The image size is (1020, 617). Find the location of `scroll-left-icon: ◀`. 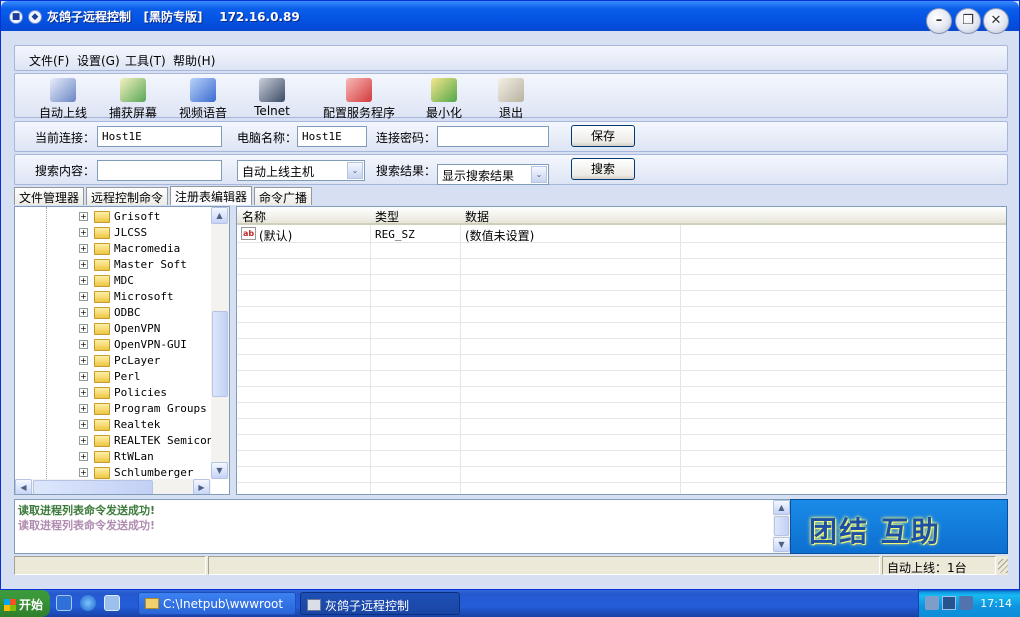

scroll-left-icon: ◀ is located at coordinates (23, 486).